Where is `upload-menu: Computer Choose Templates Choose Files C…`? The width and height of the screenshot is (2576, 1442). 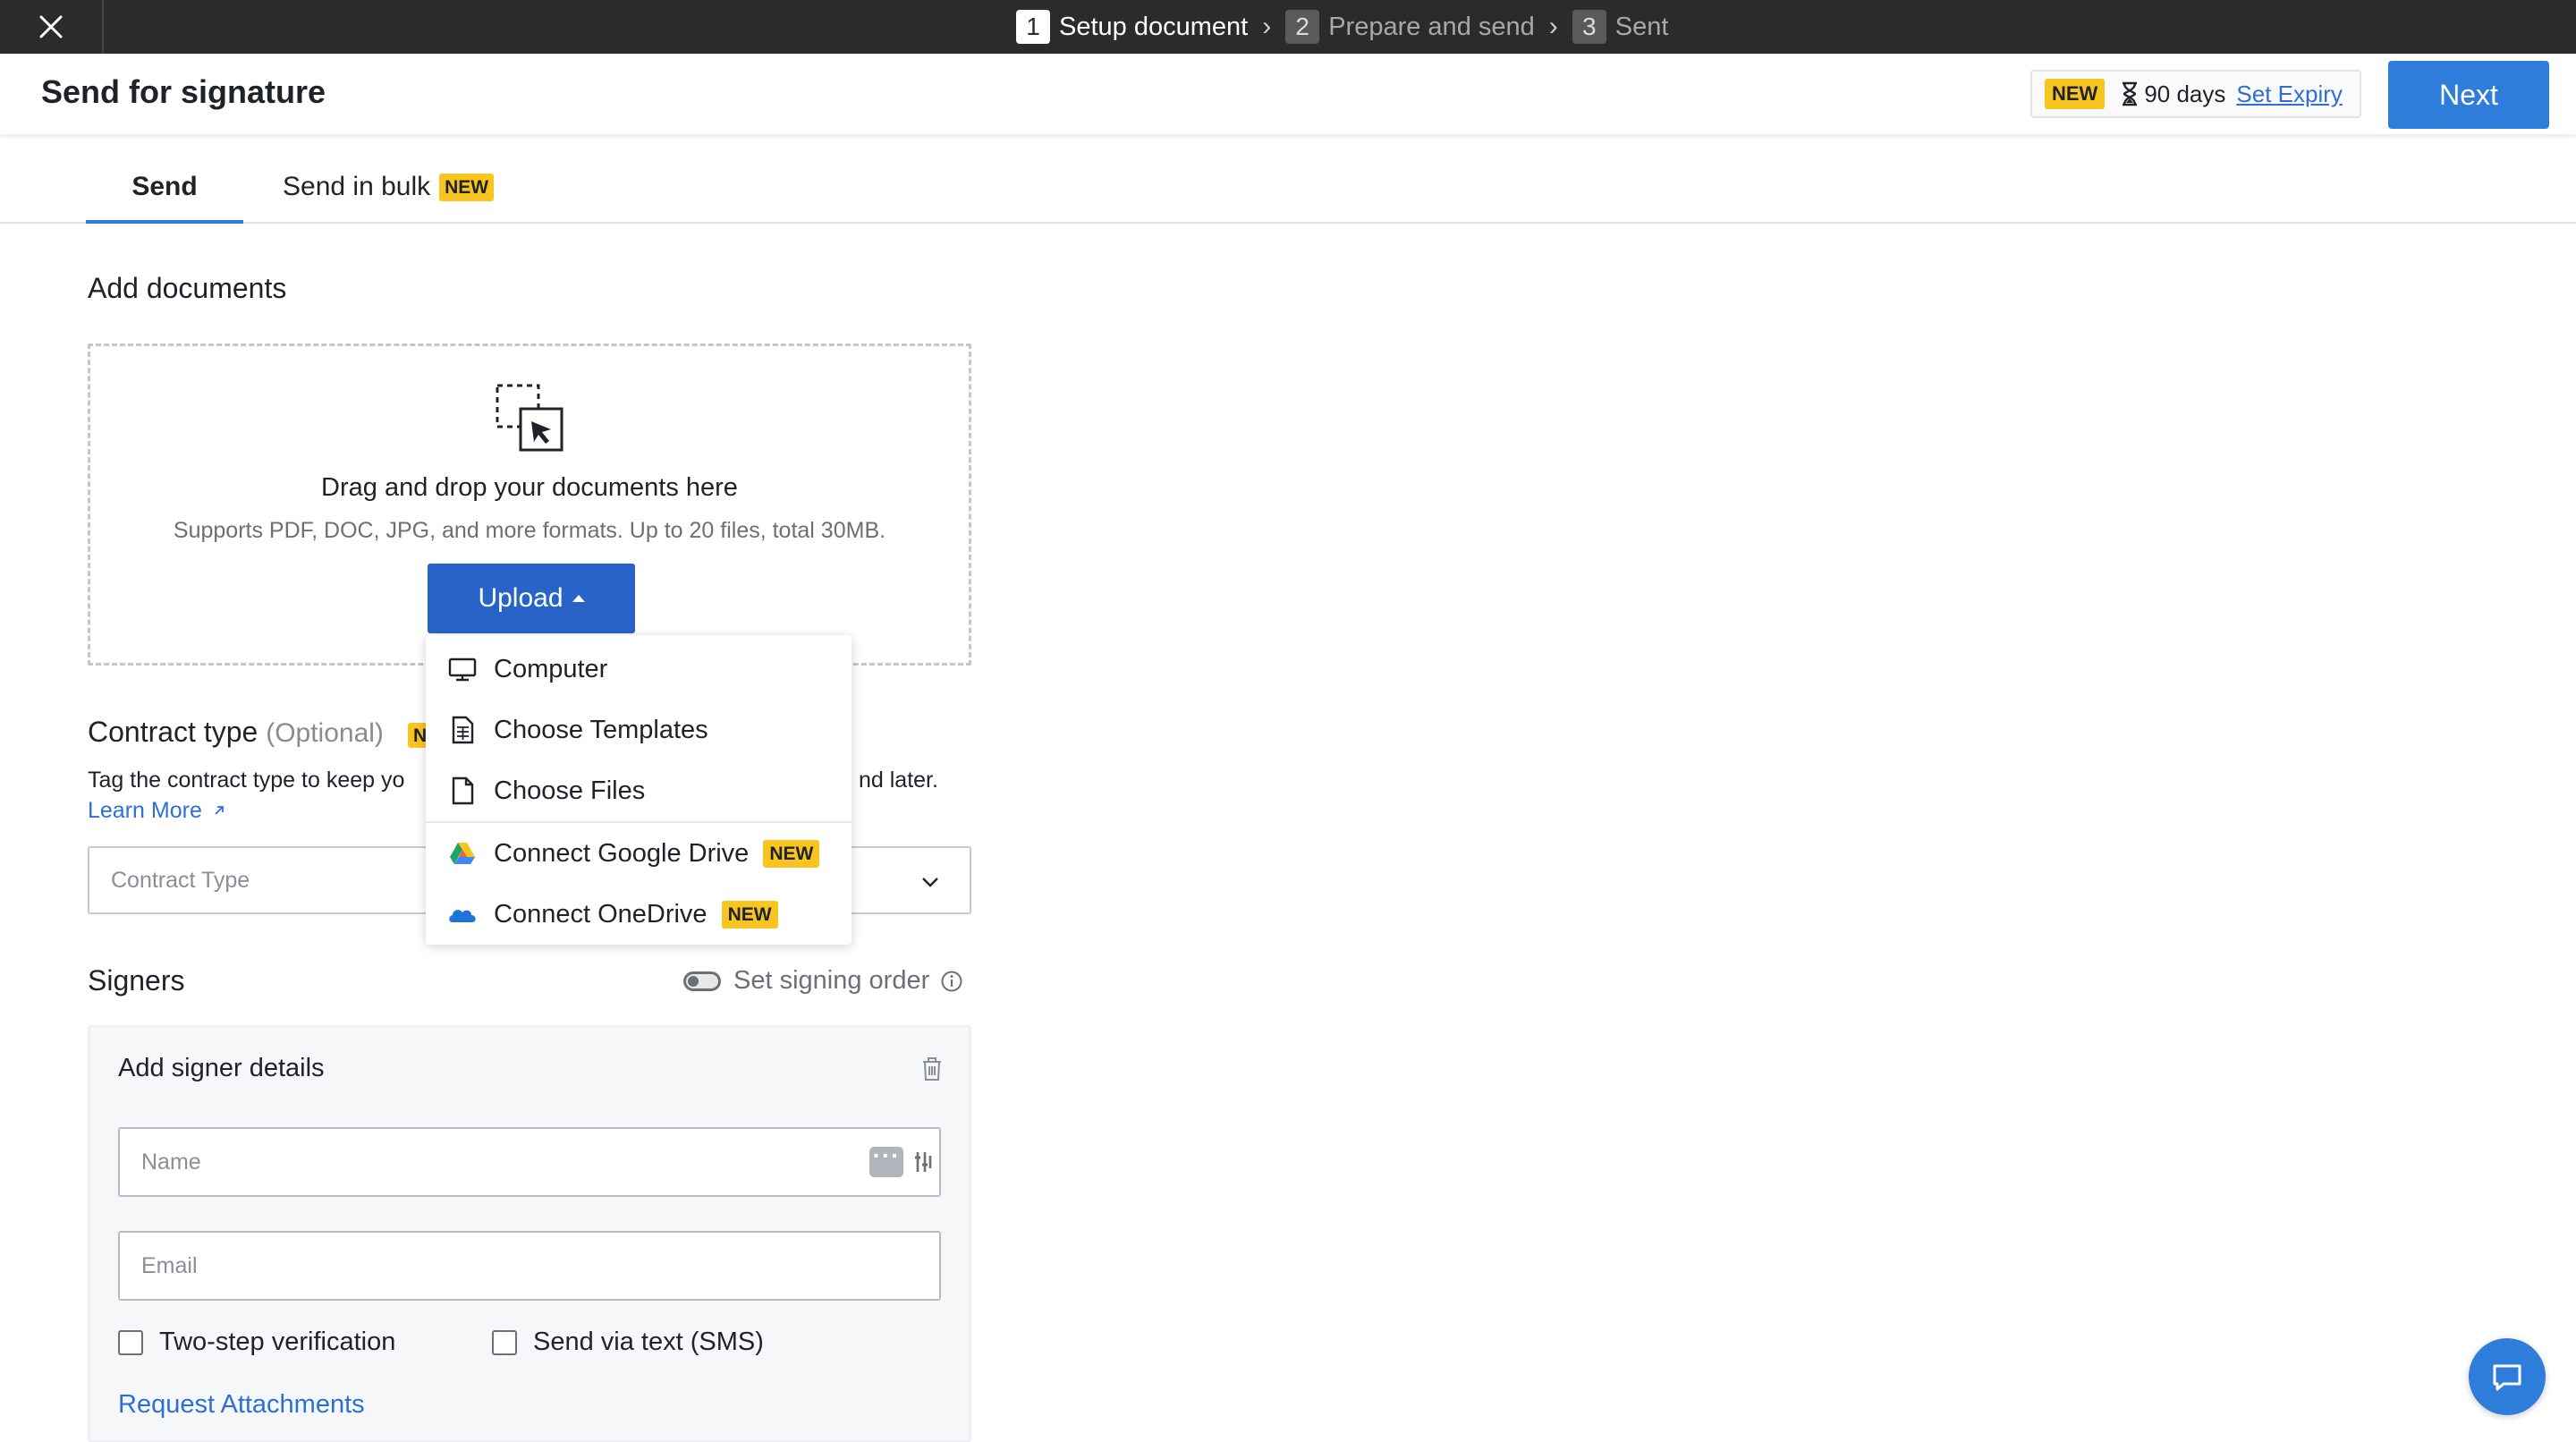
upload-menu: Computer Choose Templates Choose Files C… is located at coordinates (639, 790).